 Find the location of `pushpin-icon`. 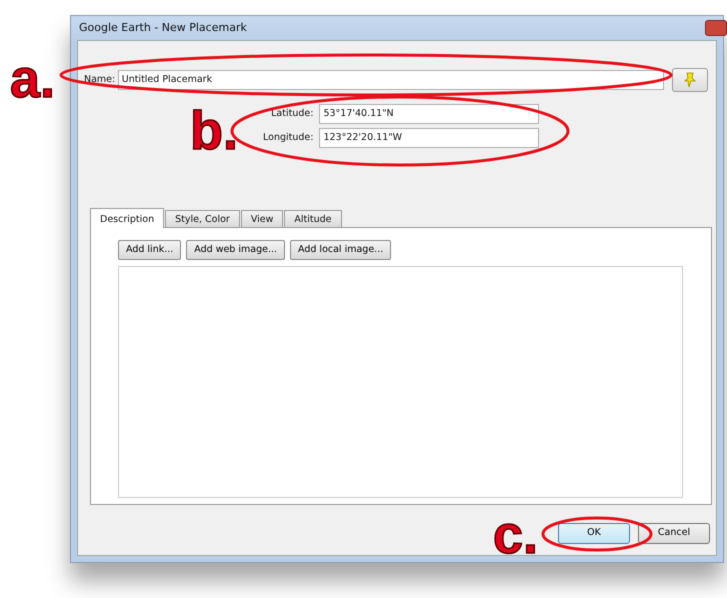

pushpin-icon is located at coordinates (689, 80).